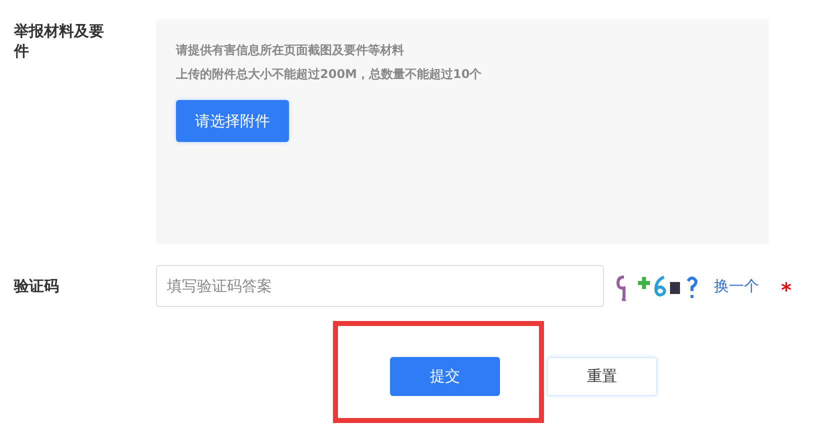 This screenshot has height=439, width=814. What do you see at coordinates (37, 286) in the screenshot?
I see `field-label: 验证码` at bounding box center [37, 286].